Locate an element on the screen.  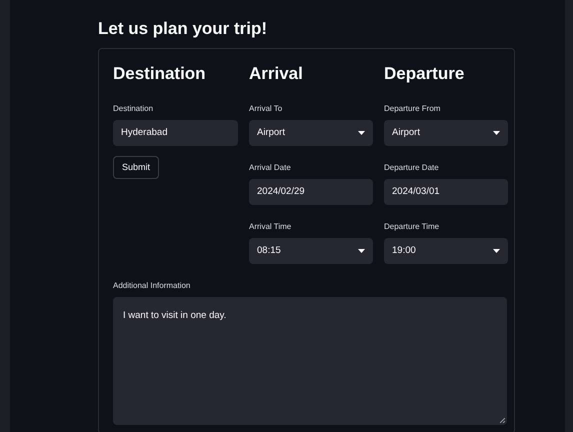
submit-button: Submit is located at coordinates (136, 167).